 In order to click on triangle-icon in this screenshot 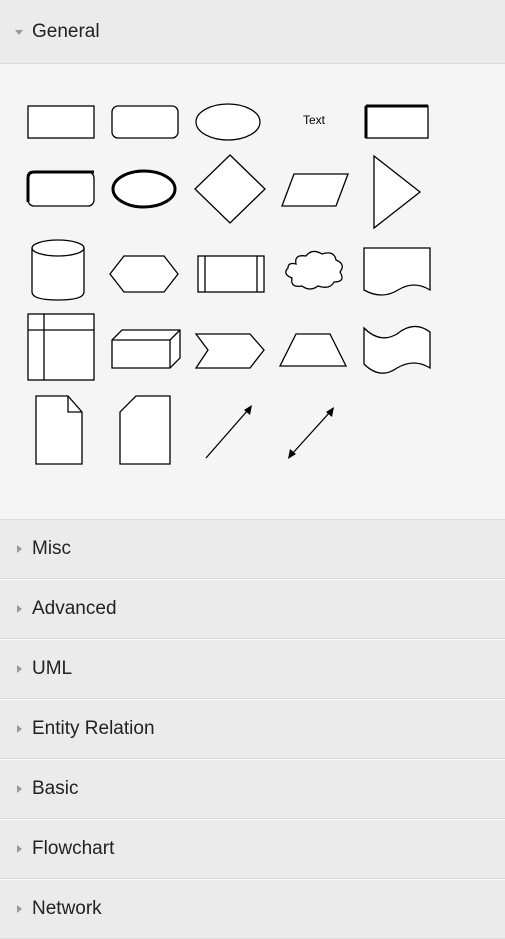, I will do `click(397, 192)`.